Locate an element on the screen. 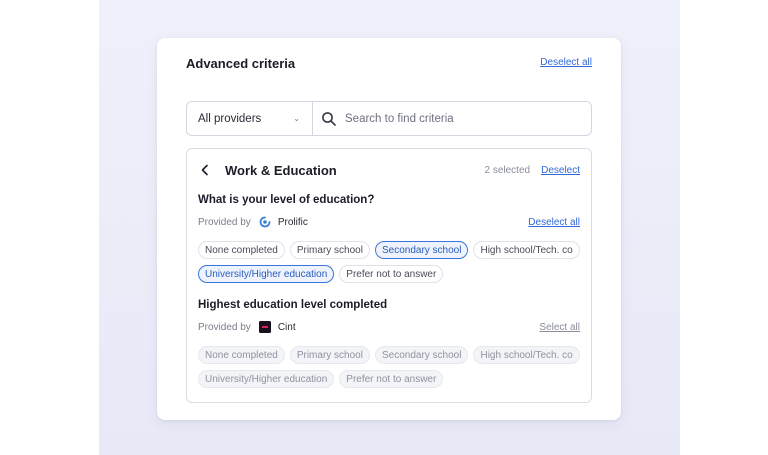 The height and width of the screenshot is (455, 768). provider-dropdown-value: All providers is located at coordinates (230, 118).